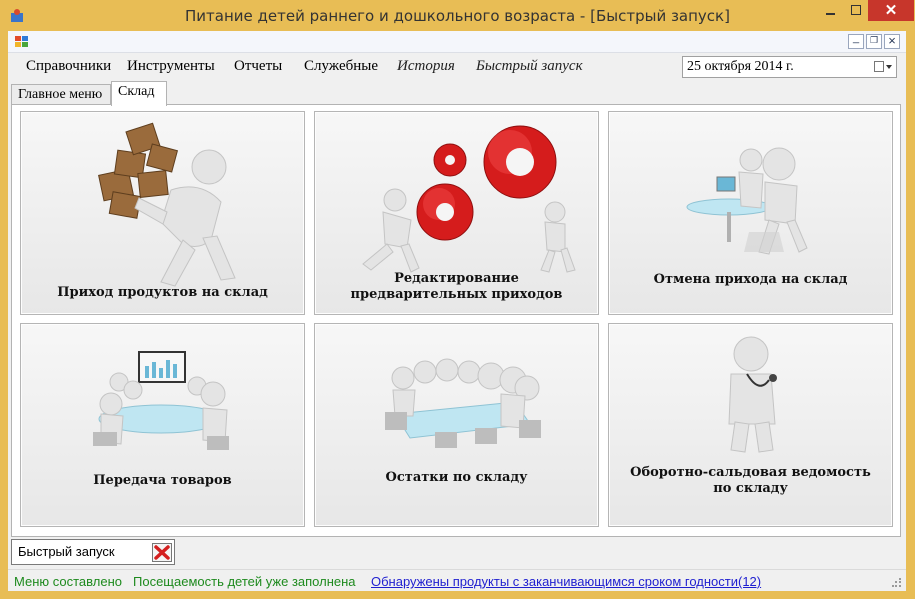  What do you see at coordinates (258, 66) in the screenshot?
I see `menu-reports: Отчеты` at bounding box center [258, 66].